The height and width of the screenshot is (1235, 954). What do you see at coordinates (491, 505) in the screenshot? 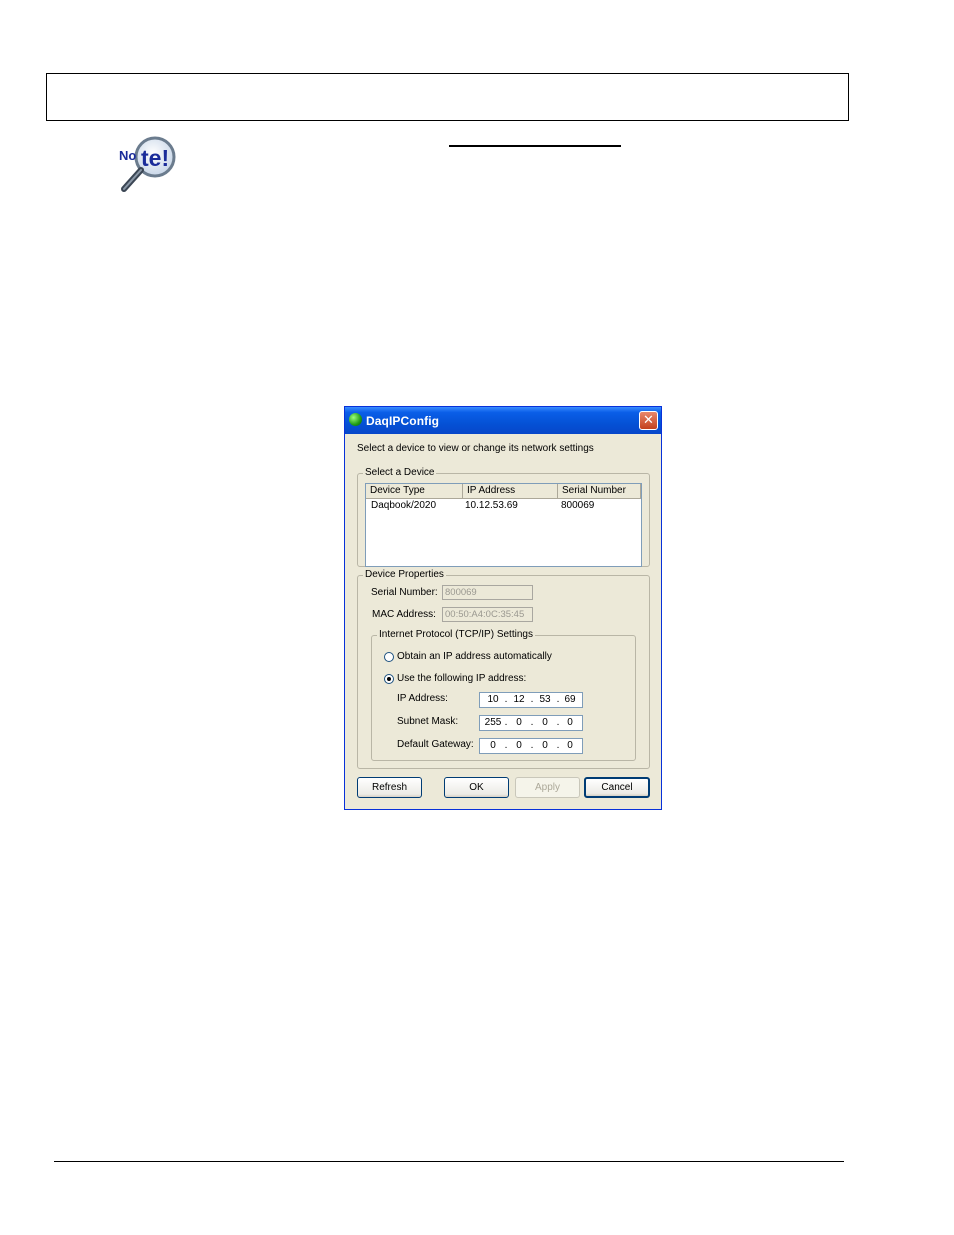
I see `row-ip-address: 10.12.53.69` at bounding box center [491, 505].